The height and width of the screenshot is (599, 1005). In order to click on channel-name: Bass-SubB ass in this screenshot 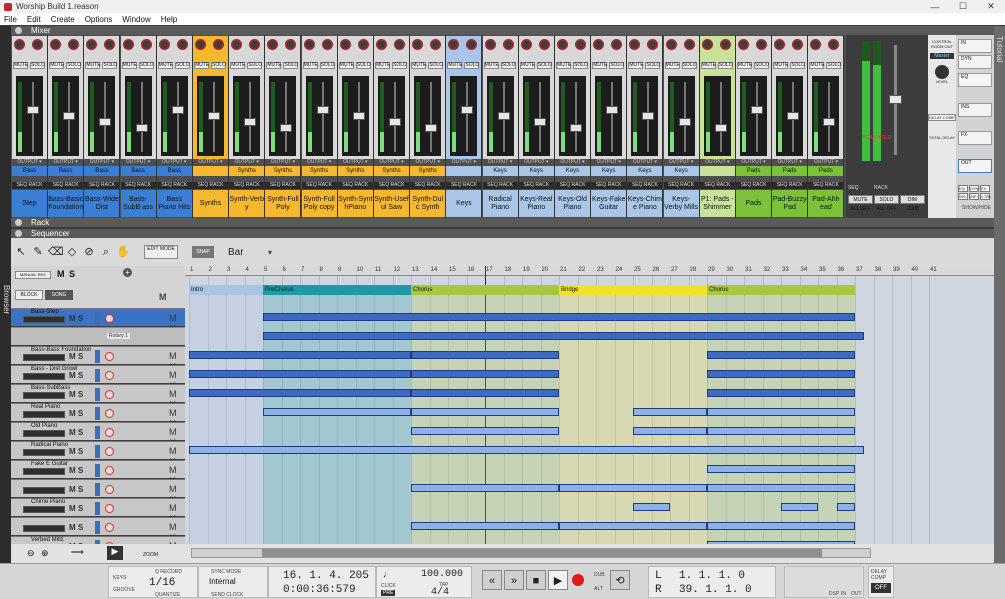, I will do `click(138, 203)`.